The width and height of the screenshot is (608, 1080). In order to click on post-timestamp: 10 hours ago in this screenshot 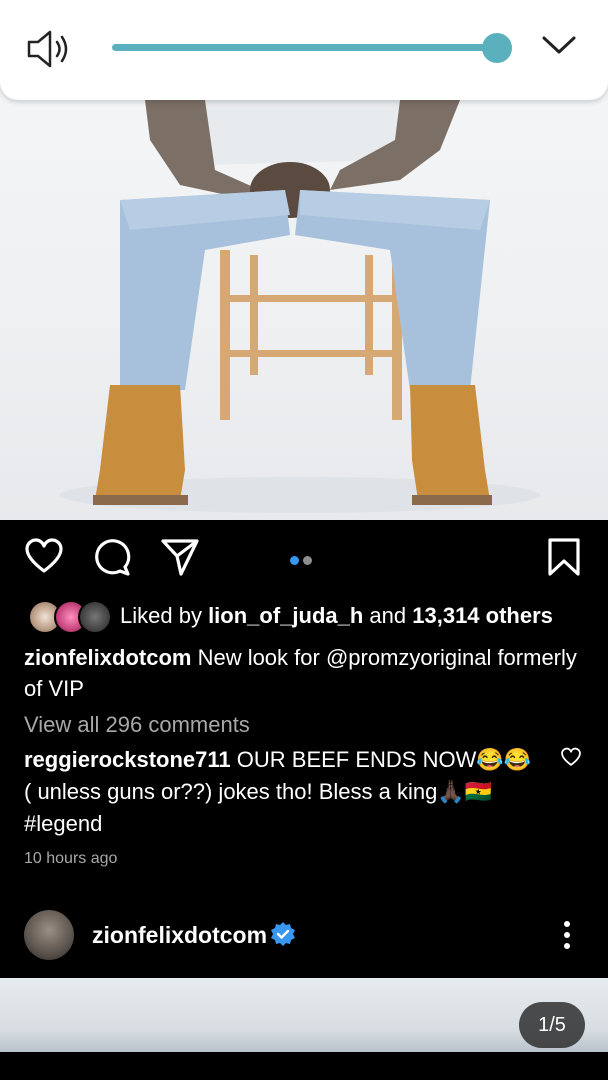, I will do `click(71, 858)`.